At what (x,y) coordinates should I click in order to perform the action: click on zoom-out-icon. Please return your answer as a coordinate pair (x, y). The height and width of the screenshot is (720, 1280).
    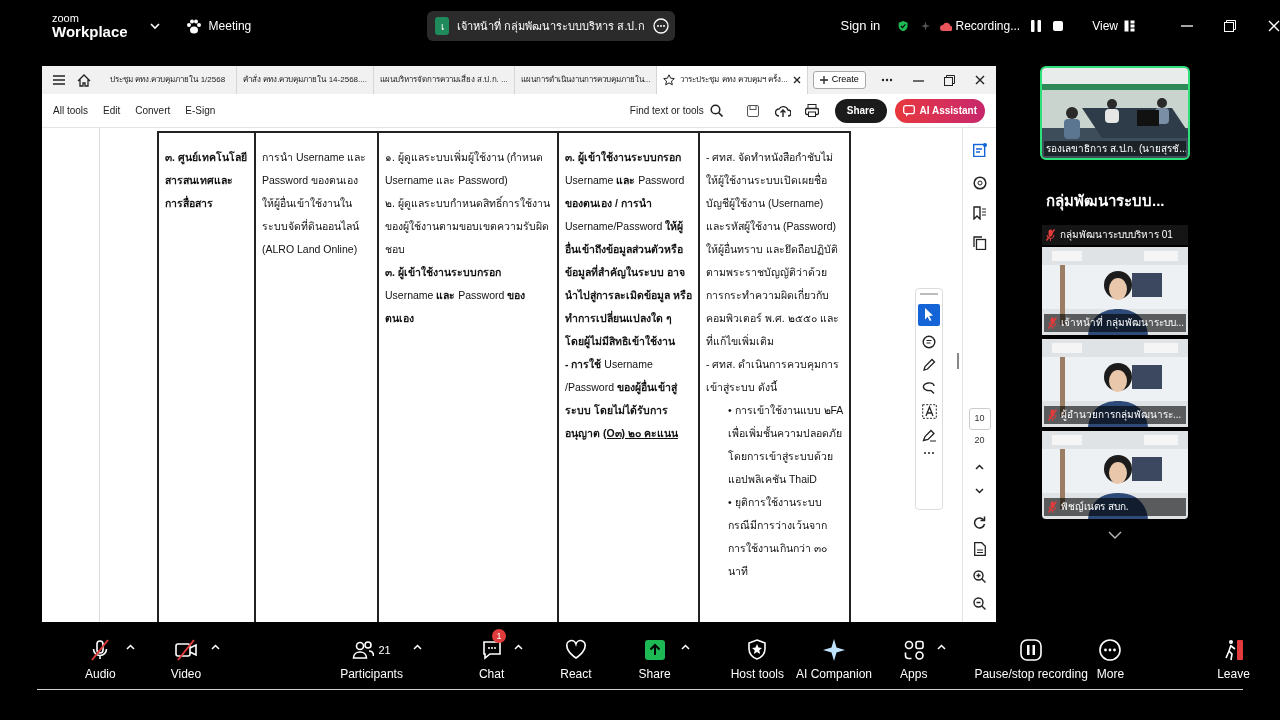
    Looking at the image, I should click on (979, 603).